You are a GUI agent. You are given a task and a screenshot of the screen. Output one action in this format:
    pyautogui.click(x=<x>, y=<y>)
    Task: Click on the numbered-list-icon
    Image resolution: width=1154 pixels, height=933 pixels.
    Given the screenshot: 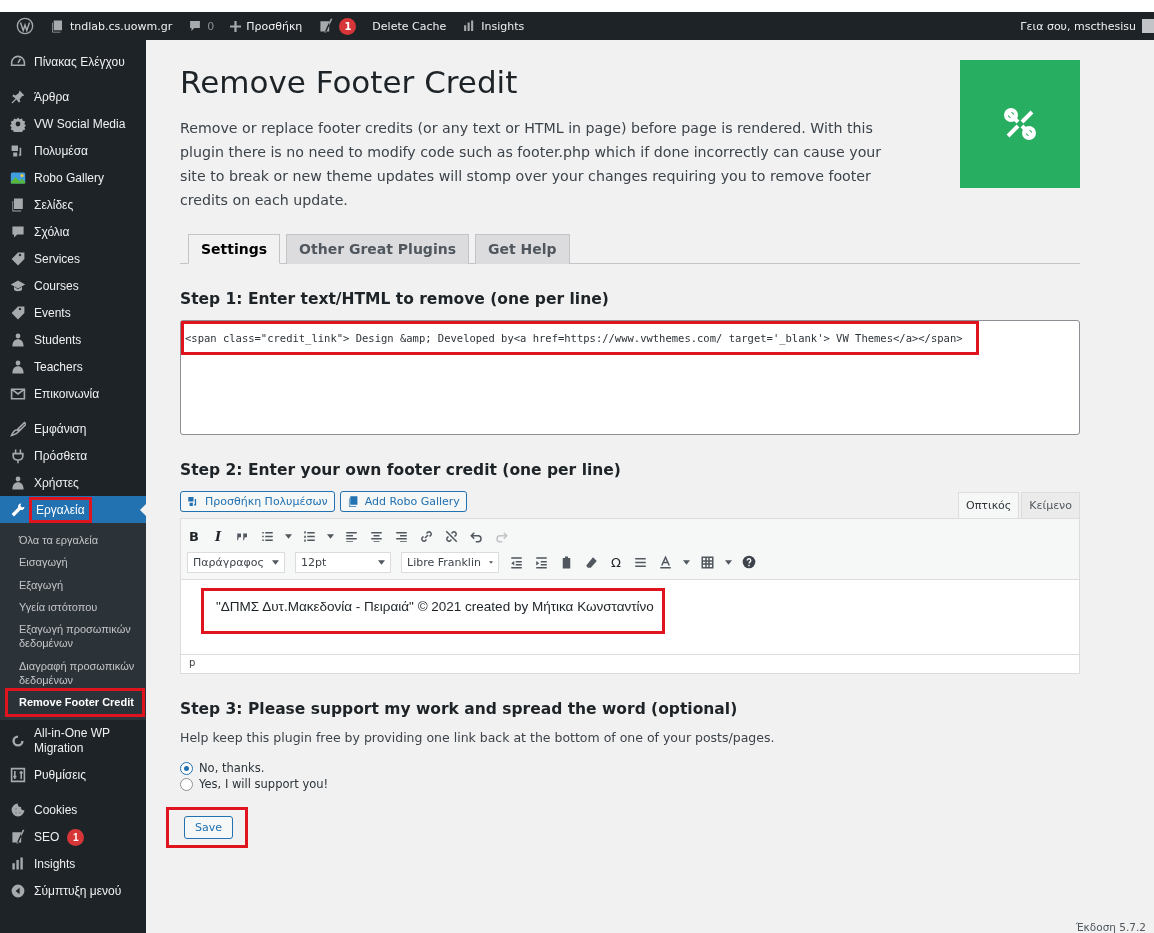 What is the action you would take?
    pyautogui.click(x=309, y=536)
    